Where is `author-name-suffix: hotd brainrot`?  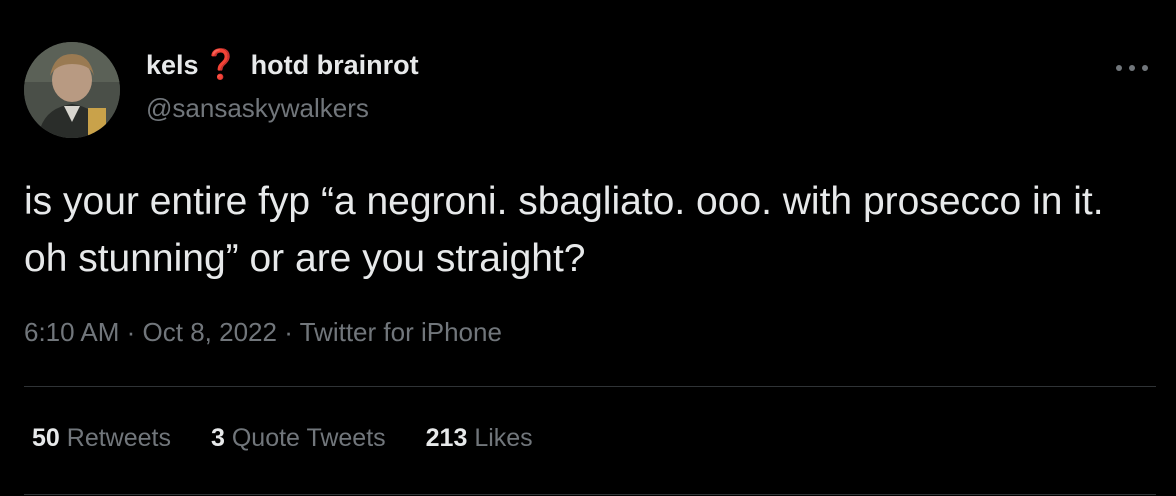
author-name-suffix: hotd brainrot is located at coordinates (335, 65).